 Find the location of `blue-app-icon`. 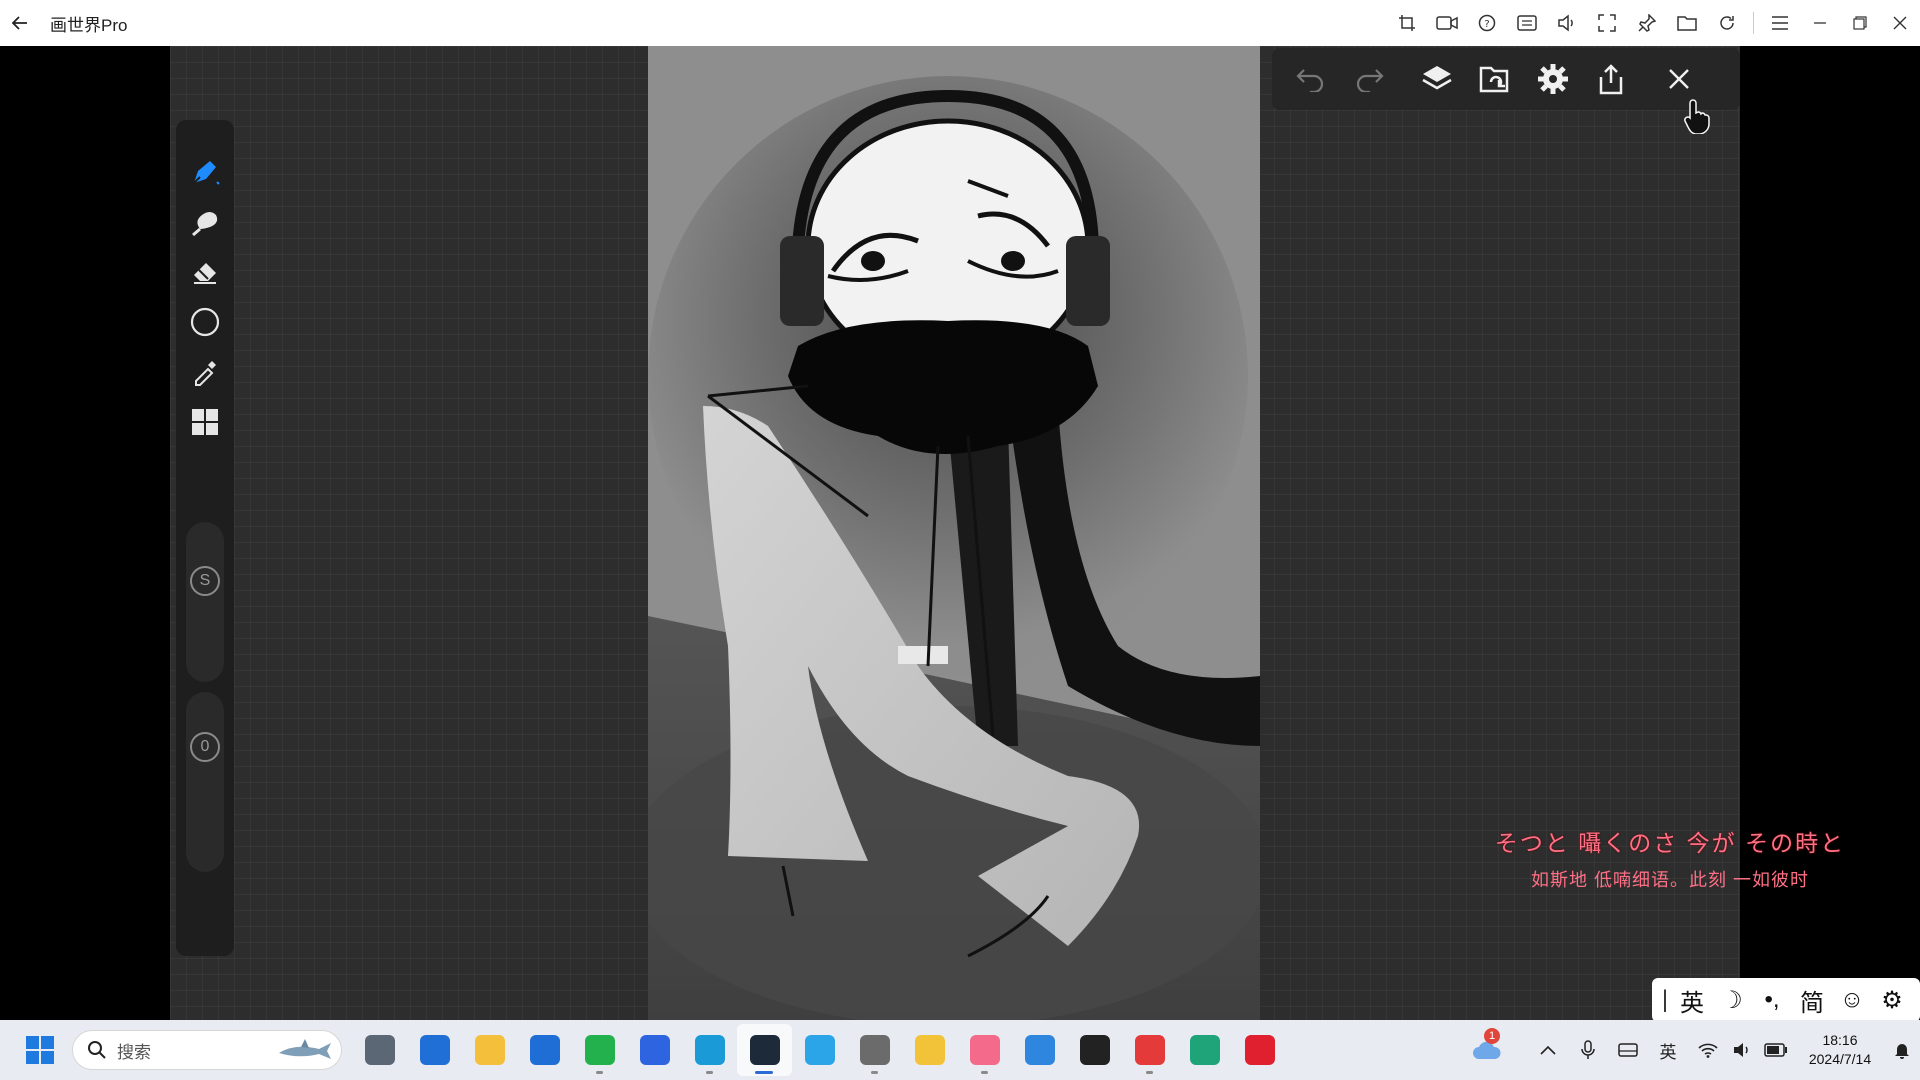

blue-app-icon is located at coordinates (654, 1050).